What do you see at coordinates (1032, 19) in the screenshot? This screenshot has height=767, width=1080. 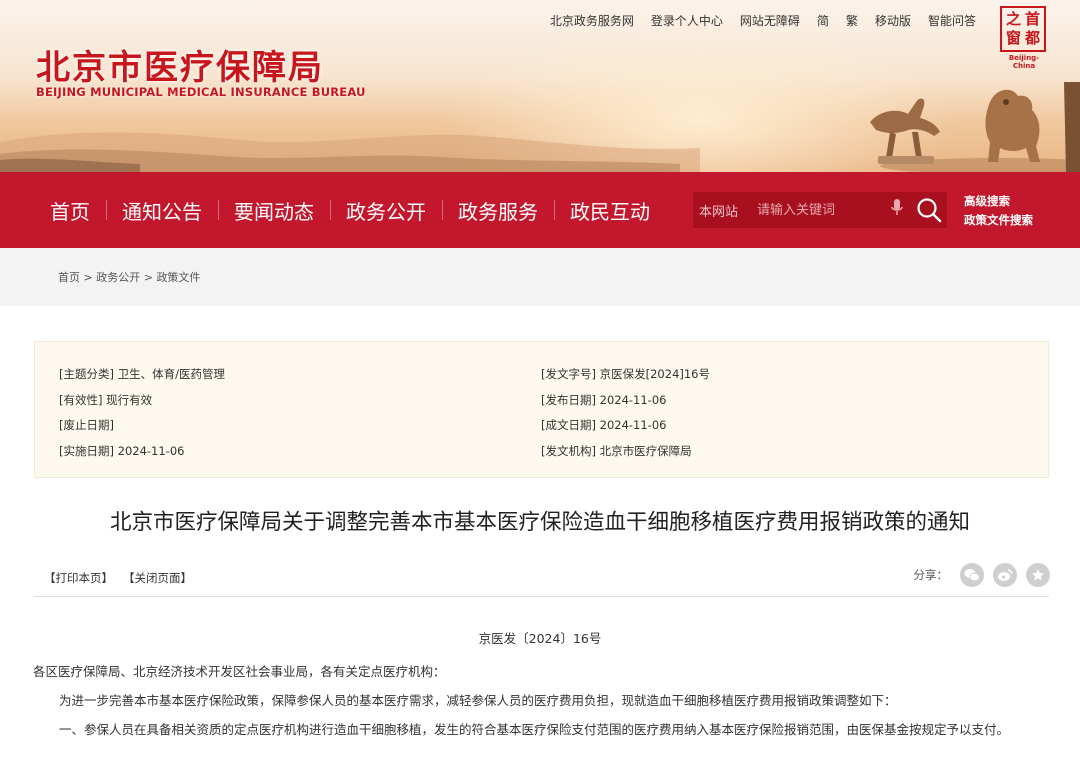 I see `seal-char: 首` at bounding box center [1032, 19].